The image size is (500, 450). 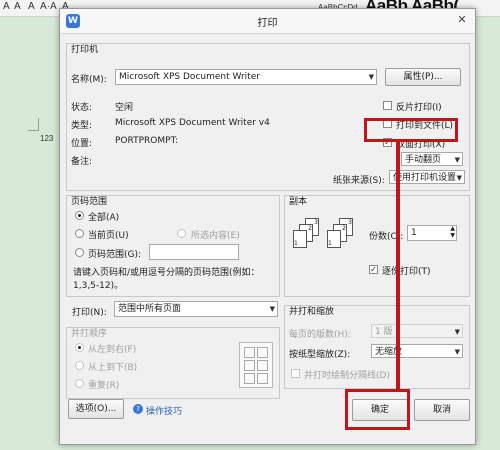 I want to click on scale-select: 无缩放 ▼, so click(x=417, y=351).